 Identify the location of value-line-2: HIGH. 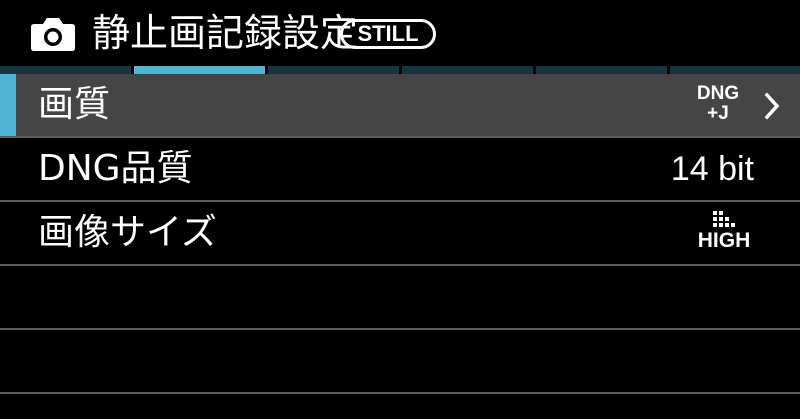
(724, 240).